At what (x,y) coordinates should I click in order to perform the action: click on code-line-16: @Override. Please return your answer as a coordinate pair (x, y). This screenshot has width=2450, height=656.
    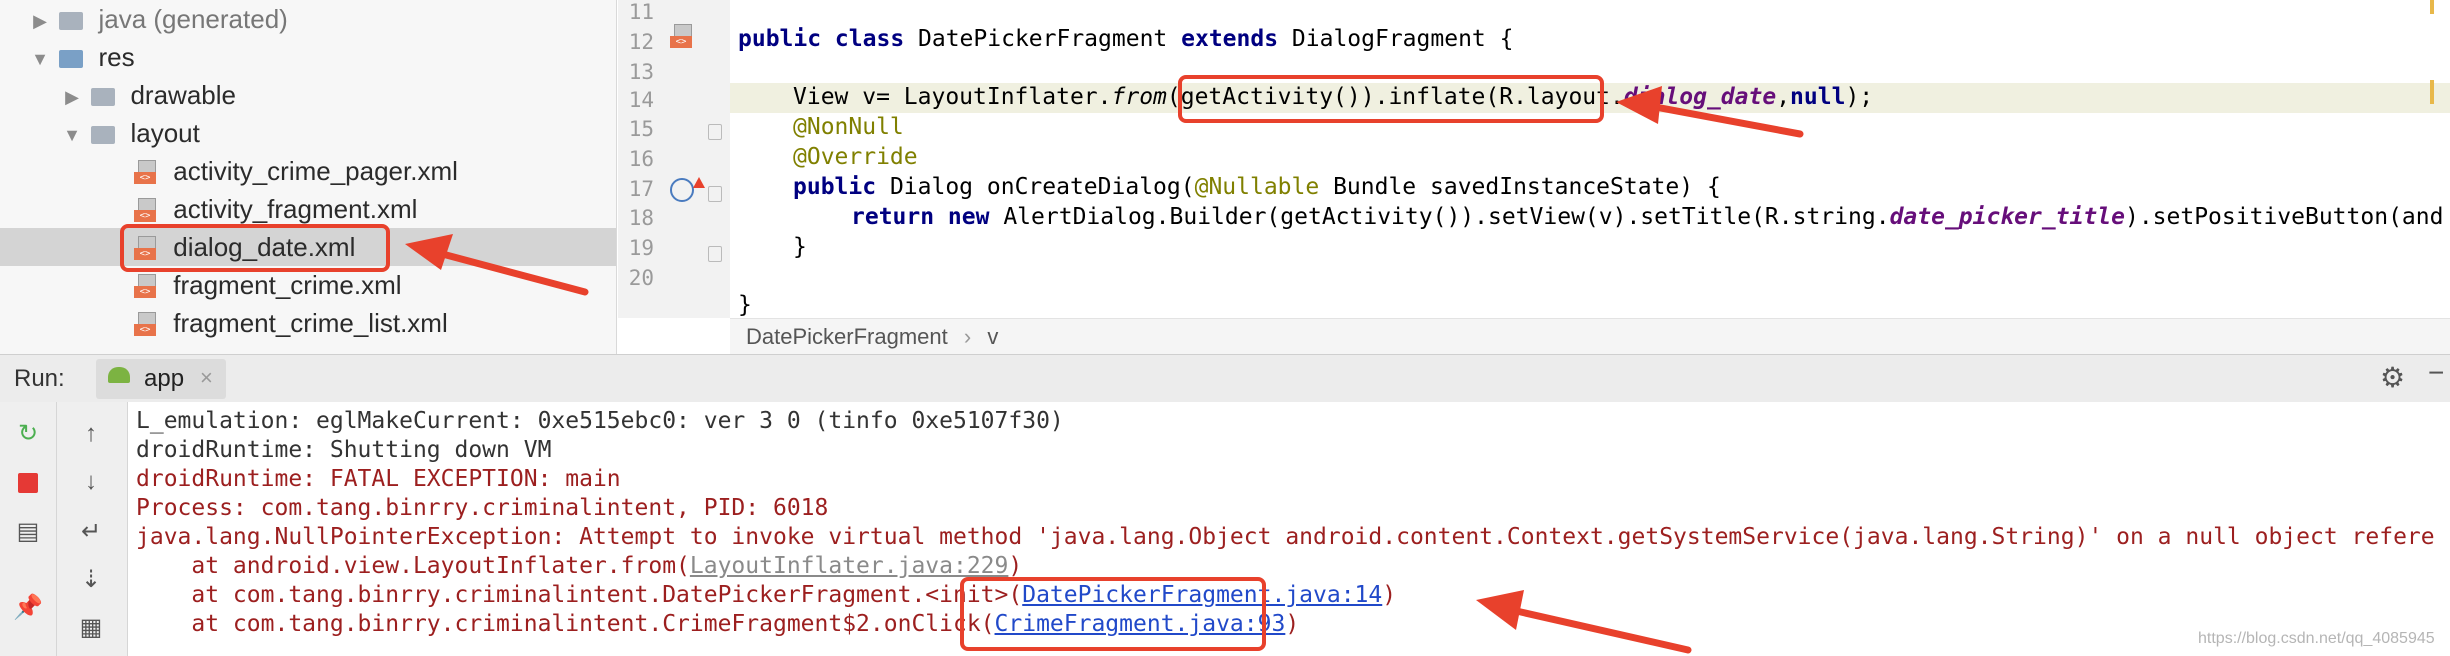
    Looking at the image, I should click on (855, 157).